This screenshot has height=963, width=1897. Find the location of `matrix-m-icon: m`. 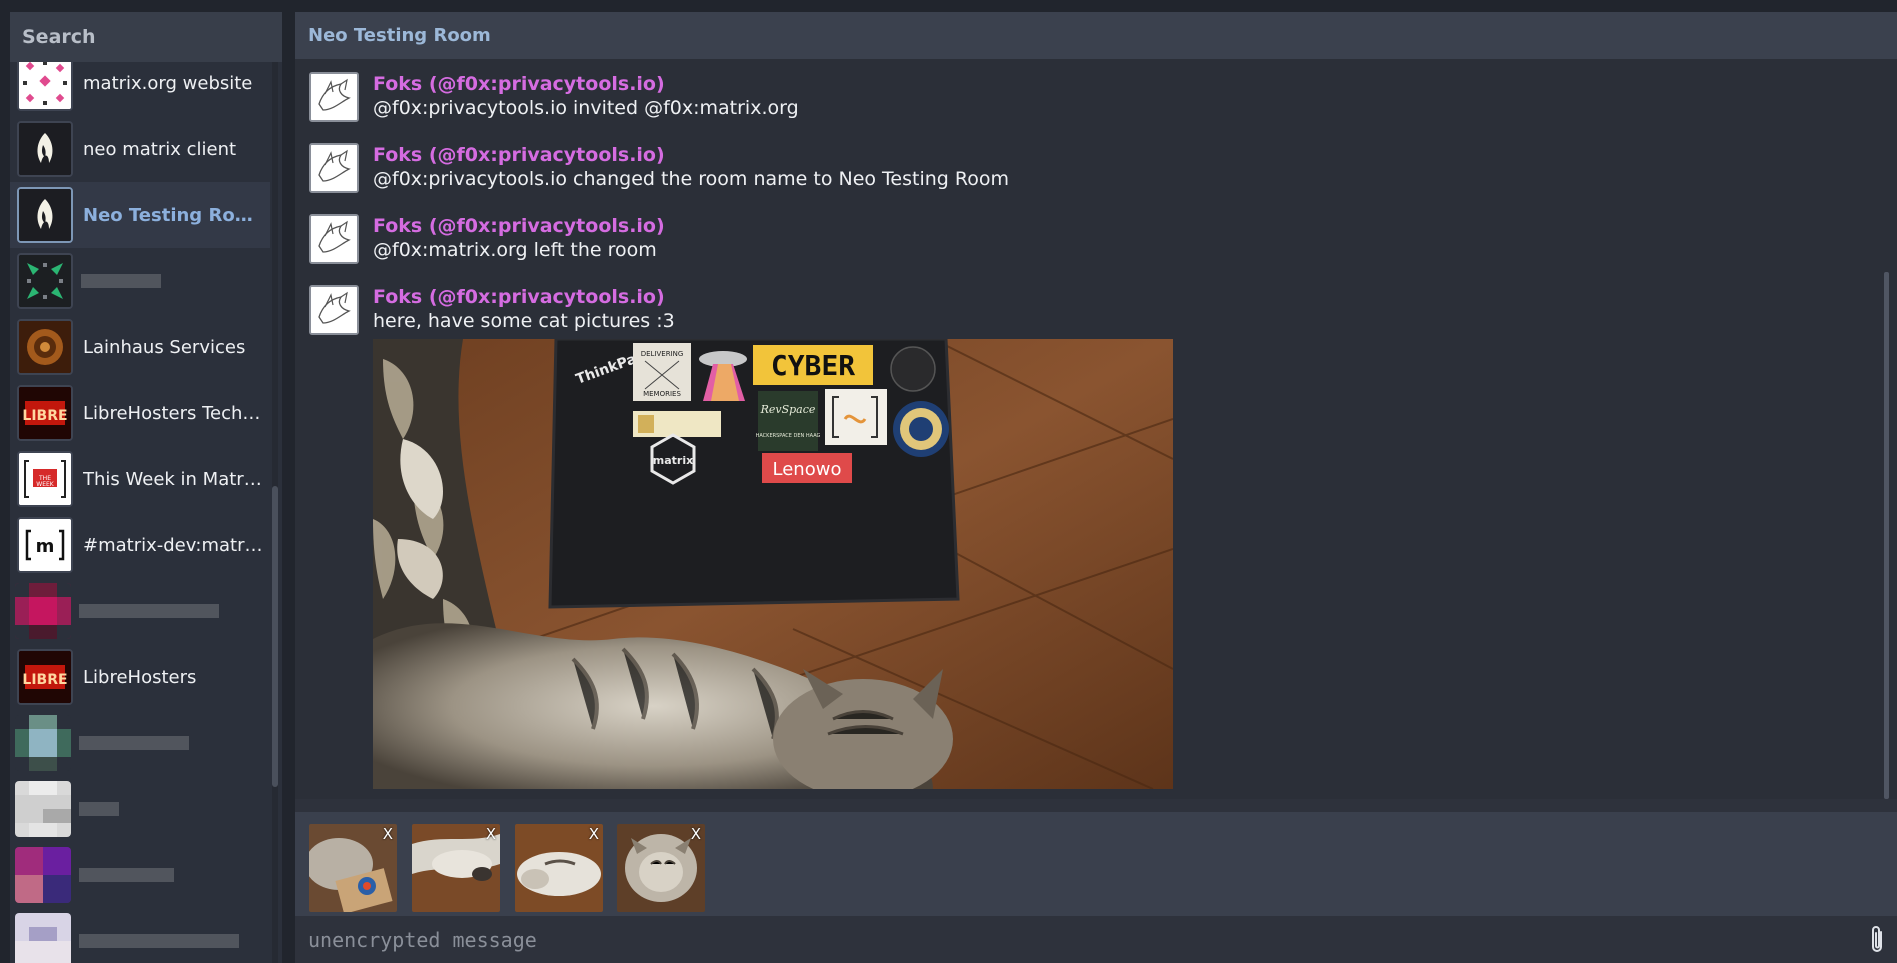

matrix-m-icon: m is located at coordinates (45, 545).